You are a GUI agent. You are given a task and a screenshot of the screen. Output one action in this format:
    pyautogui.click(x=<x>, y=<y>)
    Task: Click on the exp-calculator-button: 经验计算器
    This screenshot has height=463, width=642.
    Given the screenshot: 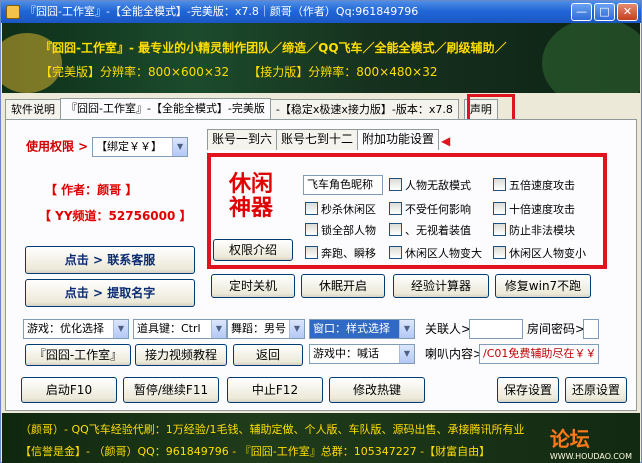 What is the action you would take?
    pyautogui.click(x=441, y=286)
    